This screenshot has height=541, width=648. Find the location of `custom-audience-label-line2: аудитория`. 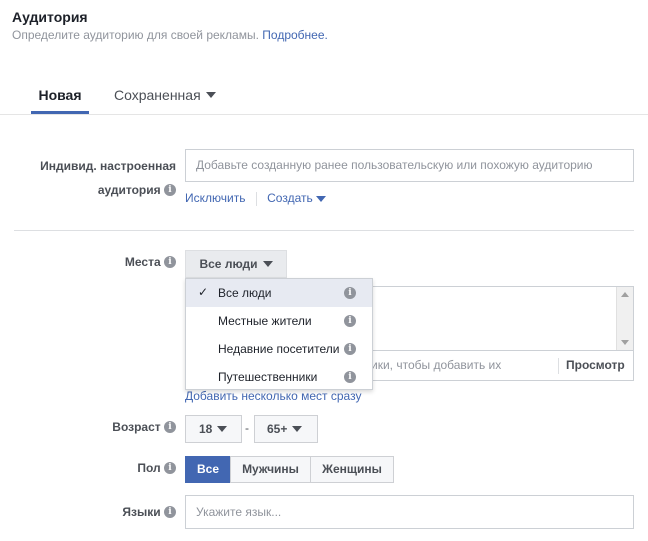

custom-audience-label-line2: аудитория is located at coordinates (129, 190).